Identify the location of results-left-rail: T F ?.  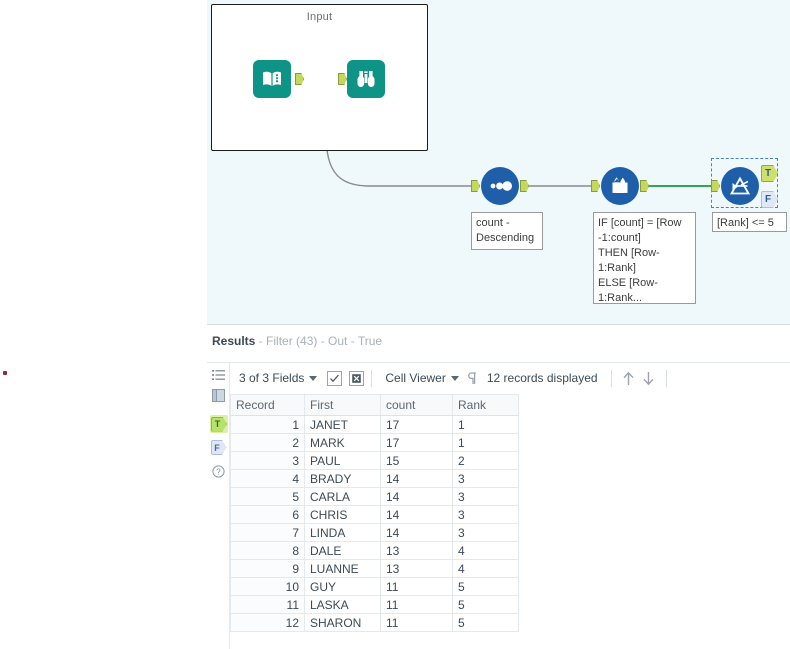
(218, 506).